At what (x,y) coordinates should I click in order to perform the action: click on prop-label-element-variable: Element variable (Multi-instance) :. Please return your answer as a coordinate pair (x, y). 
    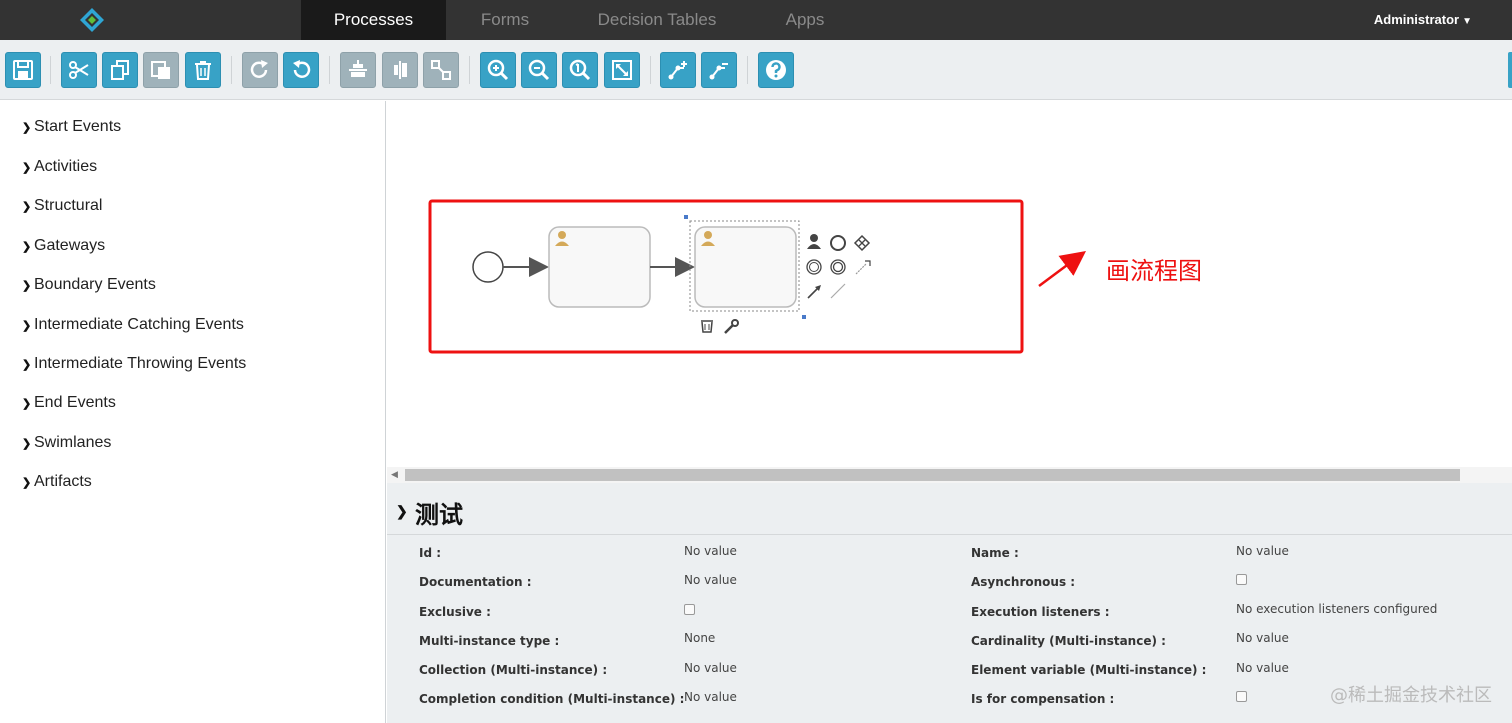
    Looking at the image, I should click on (1089, 670).